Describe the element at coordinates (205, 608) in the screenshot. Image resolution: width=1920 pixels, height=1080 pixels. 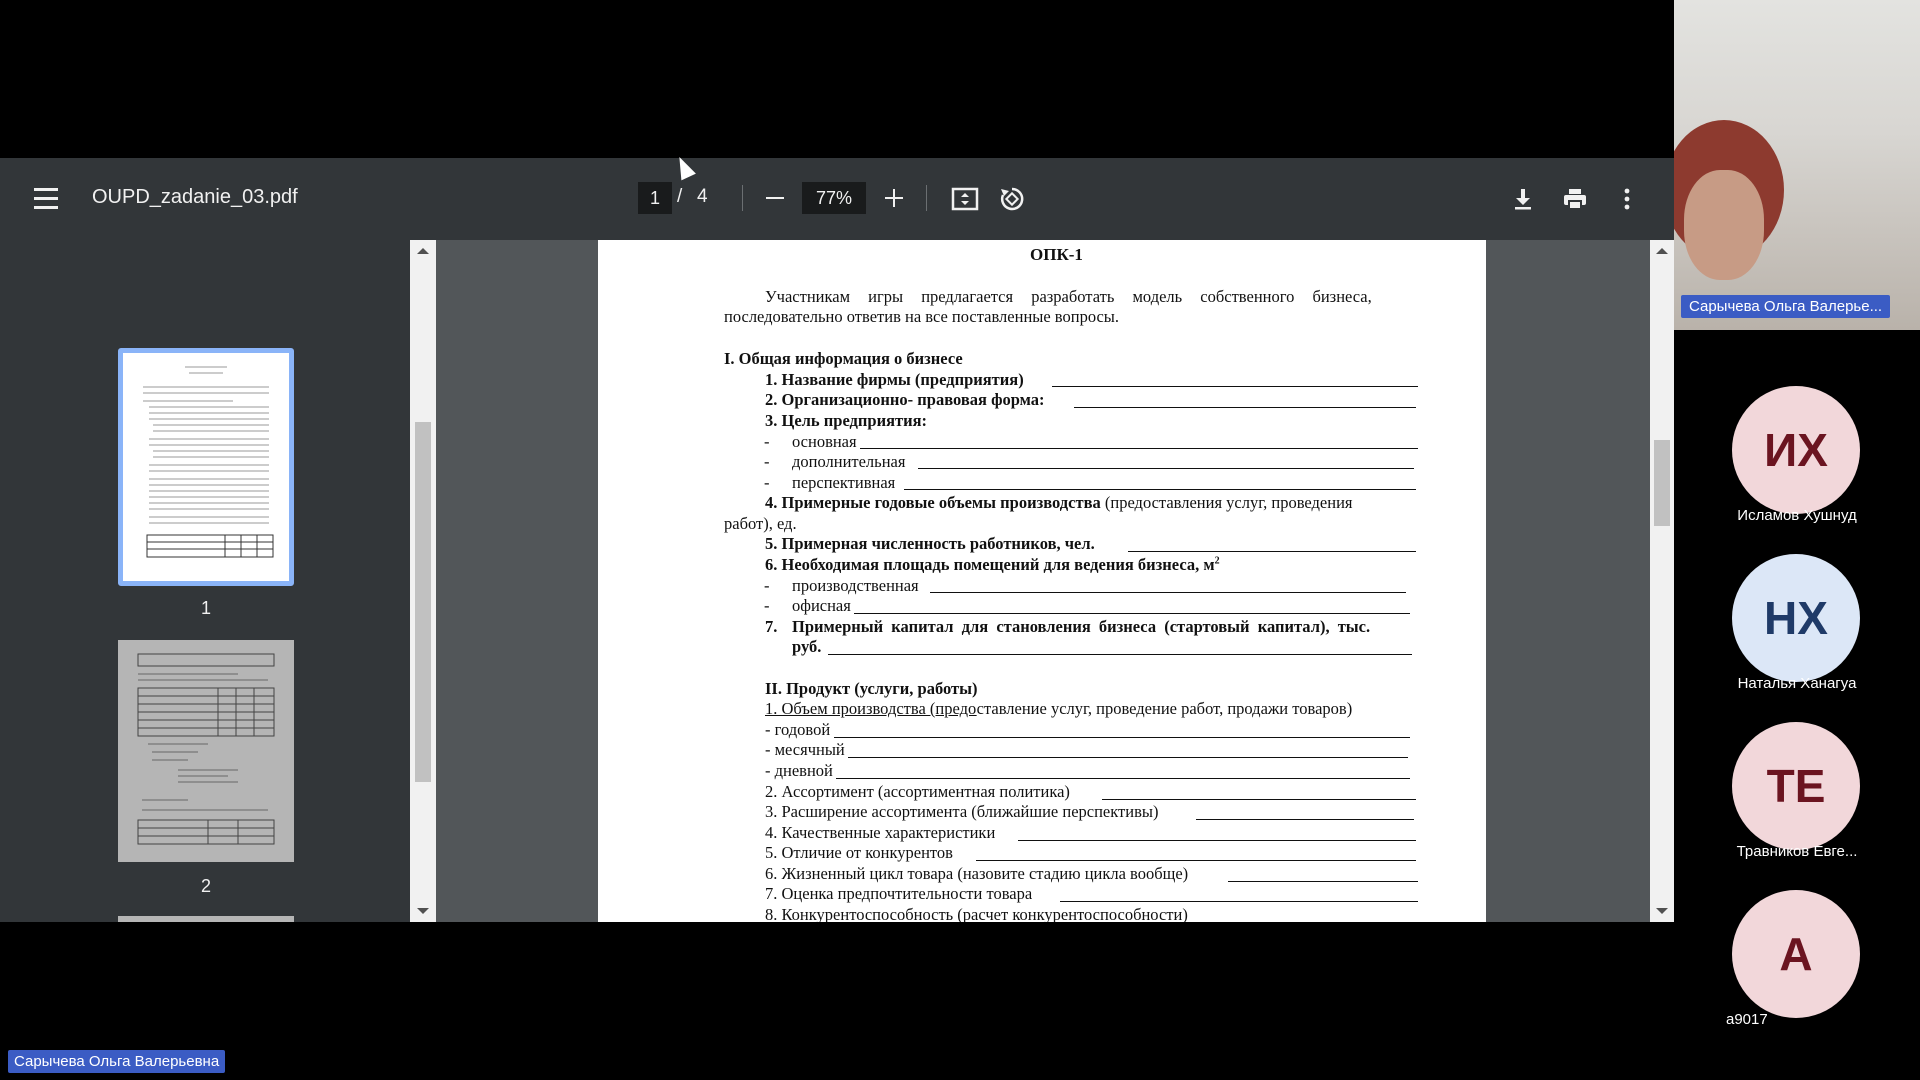
I see `thumbnail-label-1: 1` at that location.